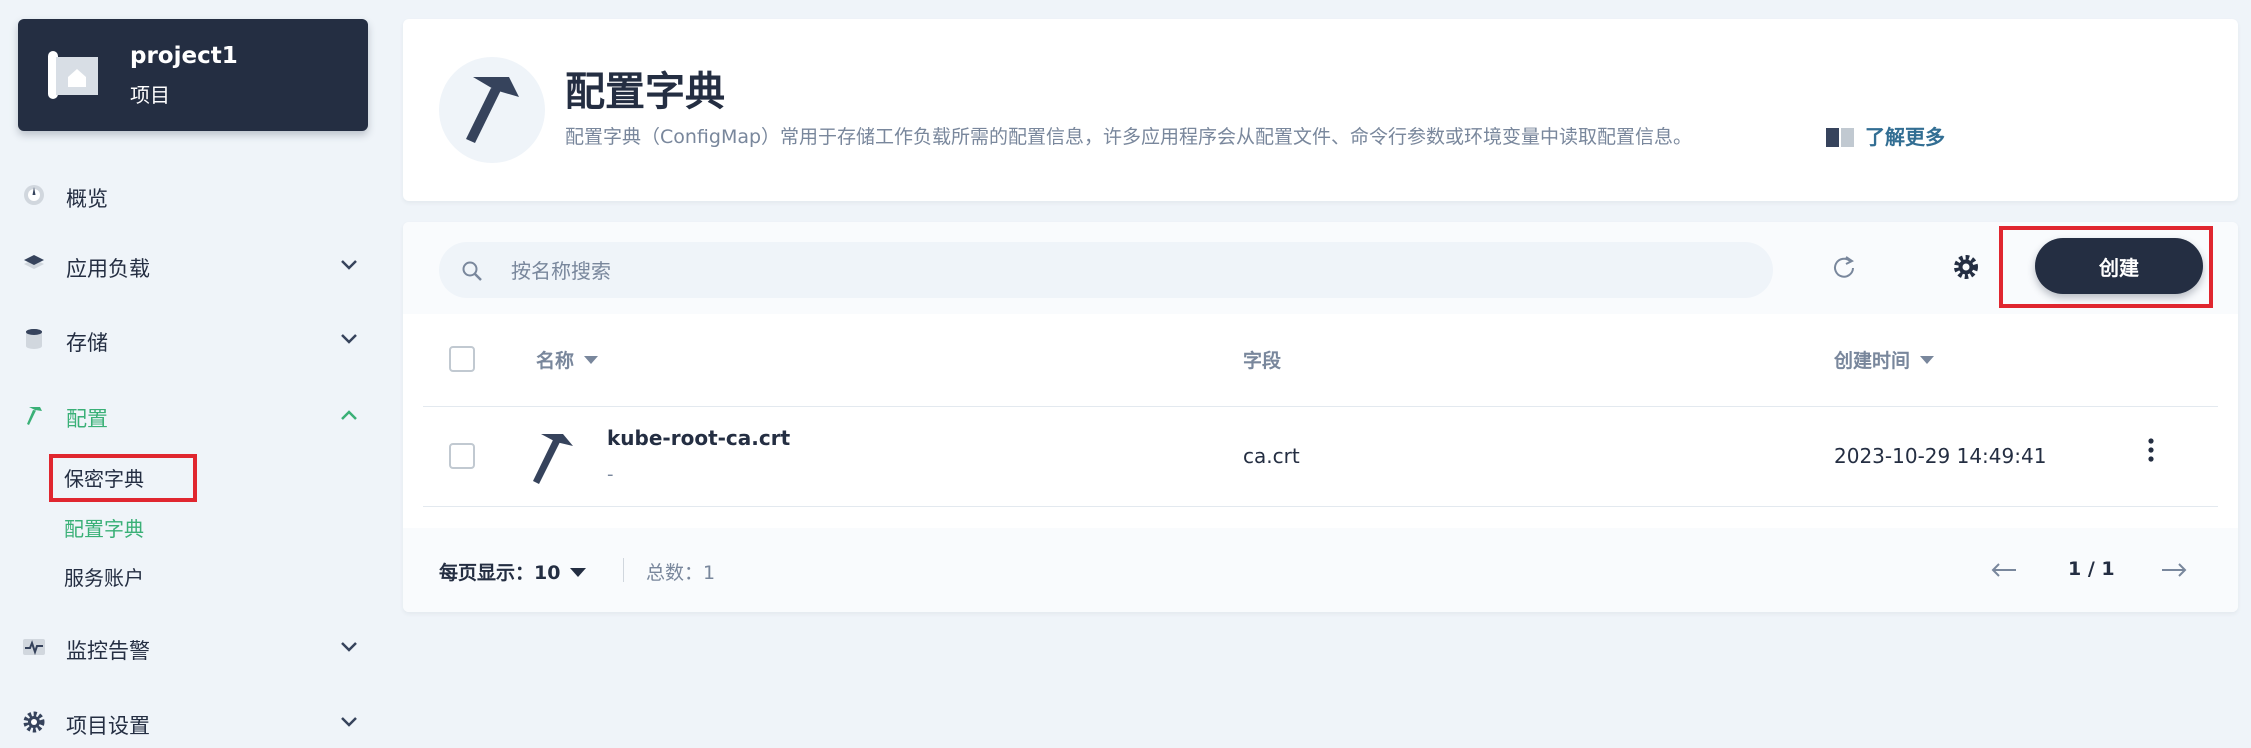  I want to click on row-created-time: 2023-10-29 14:49:41, so click(1940, 456).